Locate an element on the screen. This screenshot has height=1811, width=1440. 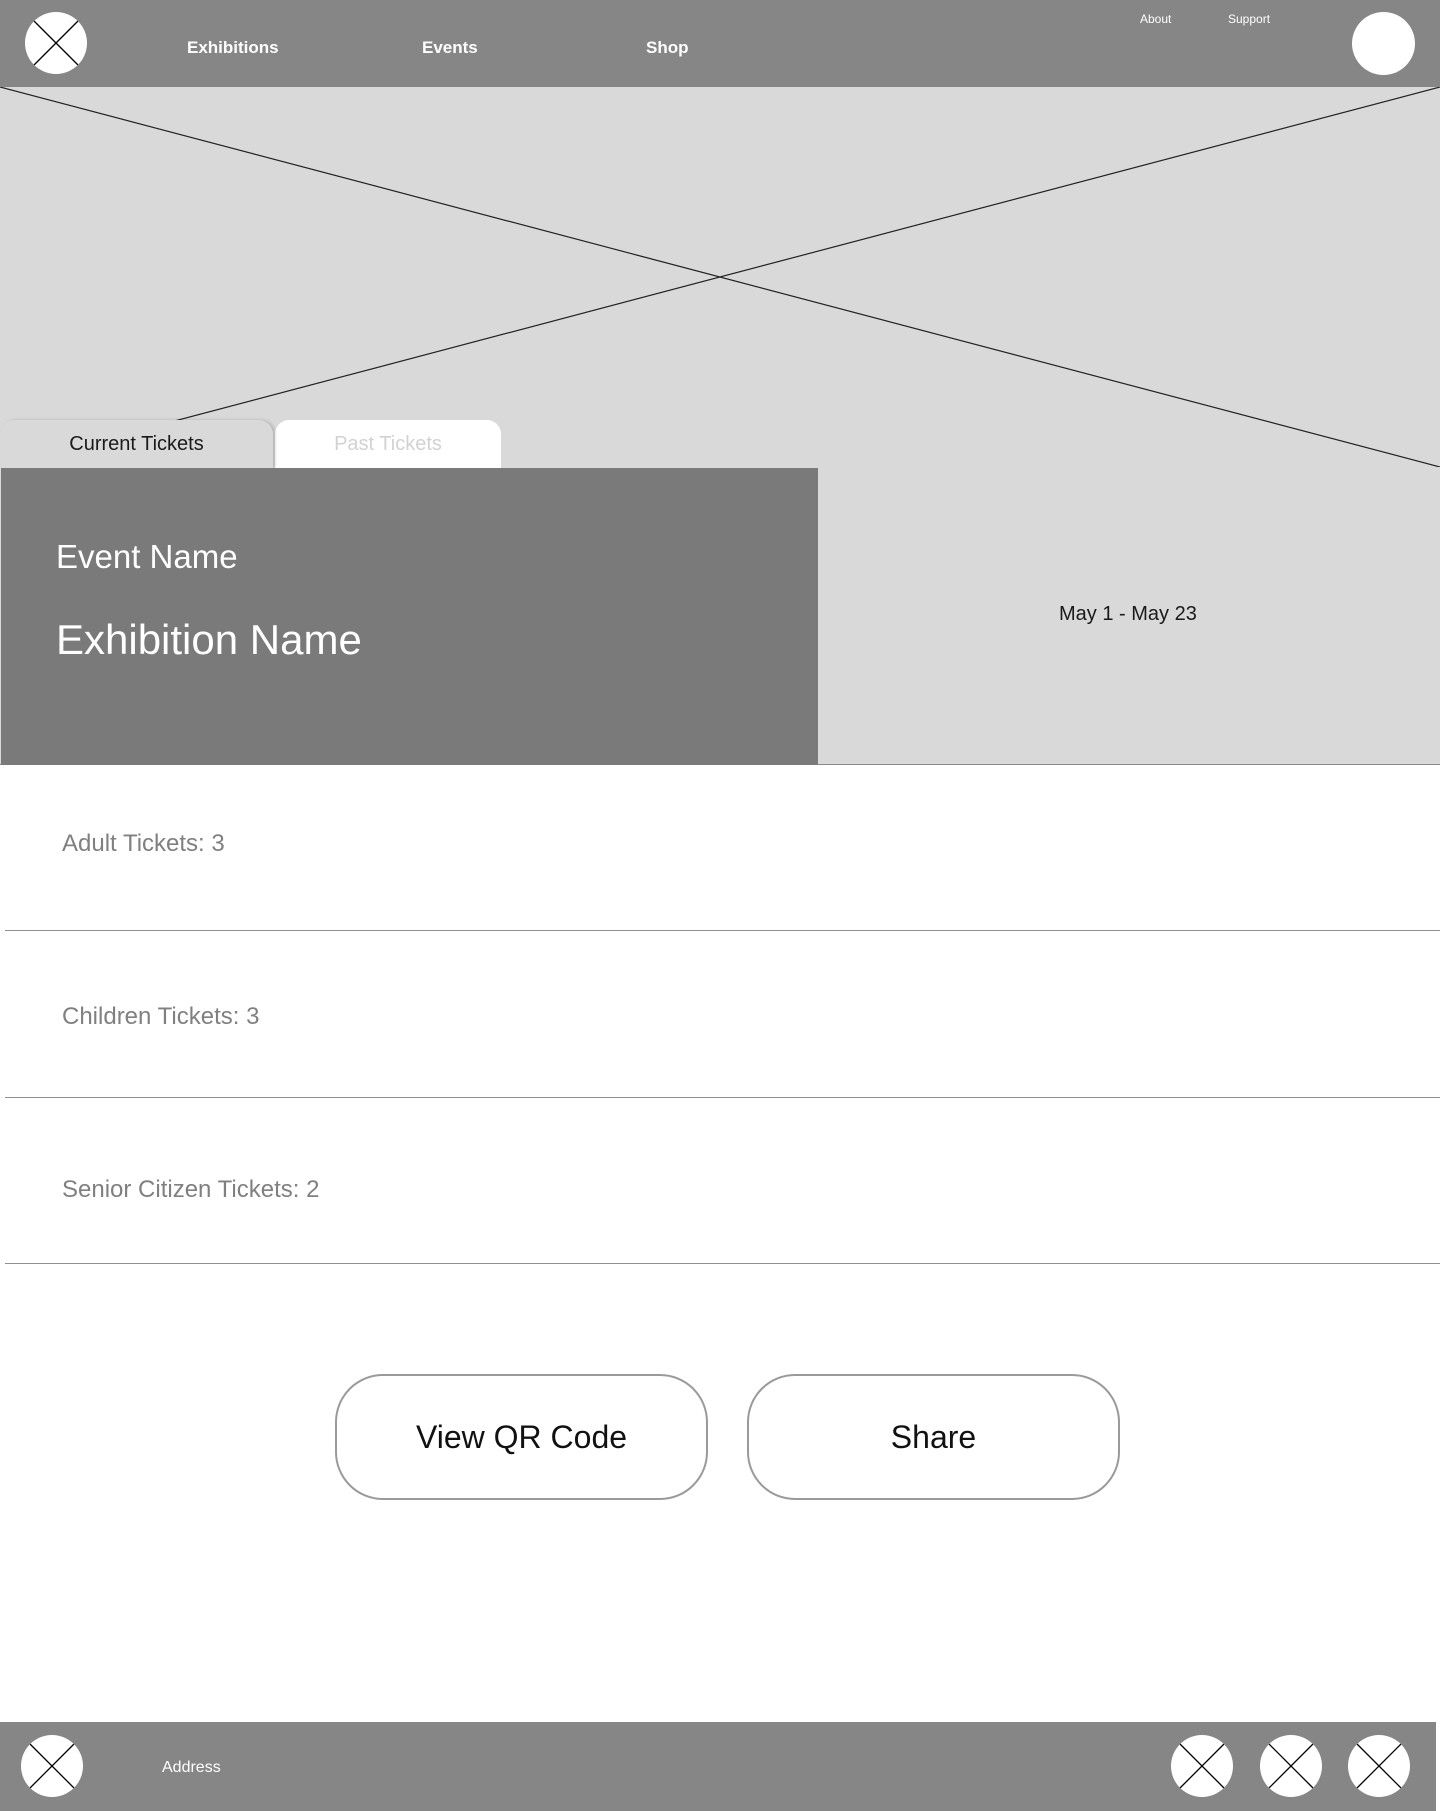
support-link: Support is located at coordinates (1249, 19).